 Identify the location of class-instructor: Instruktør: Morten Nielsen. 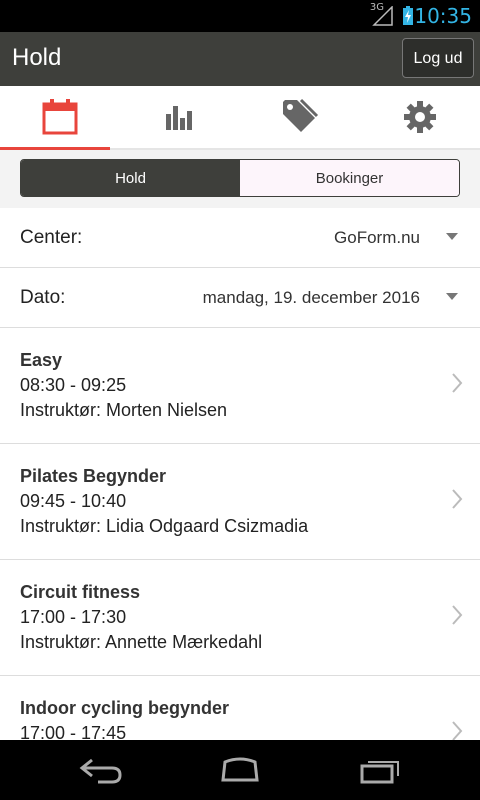
(124, 410).